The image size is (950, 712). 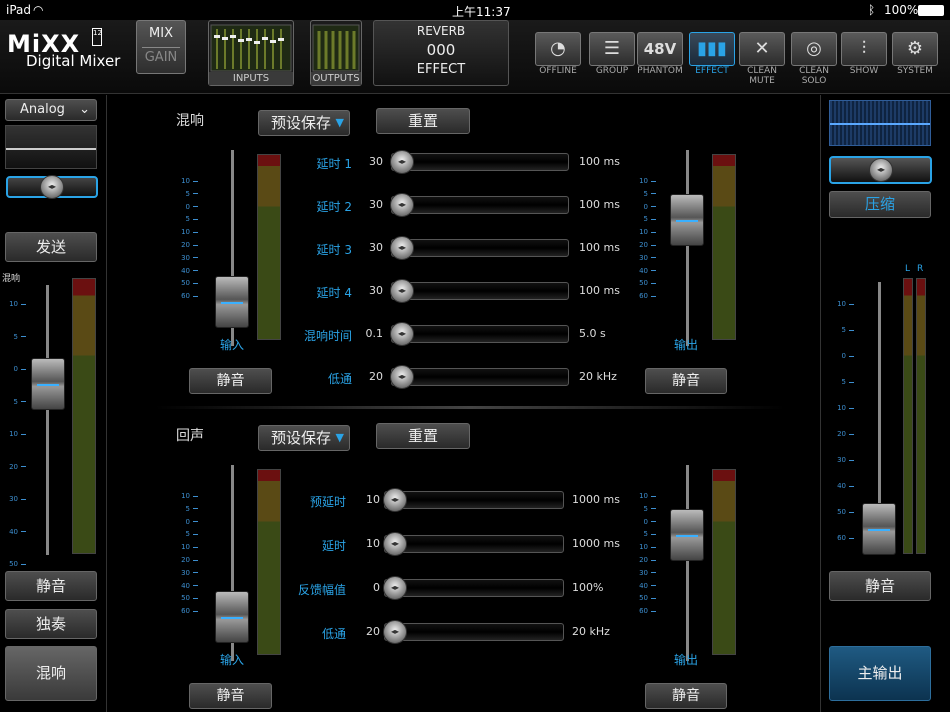 What do you see at coordinates (51, 110) in the screenshot?
I see `source-select: Analog ⌄` at bounding box center [51, 110].